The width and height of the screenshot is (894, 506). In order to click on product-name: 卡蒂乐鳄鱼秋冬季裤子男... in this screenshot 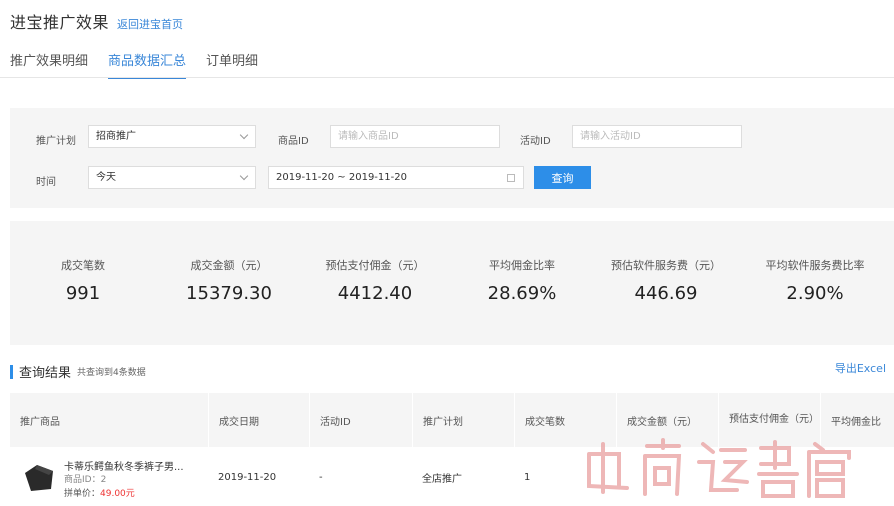, I will do `click(124, 465)`.